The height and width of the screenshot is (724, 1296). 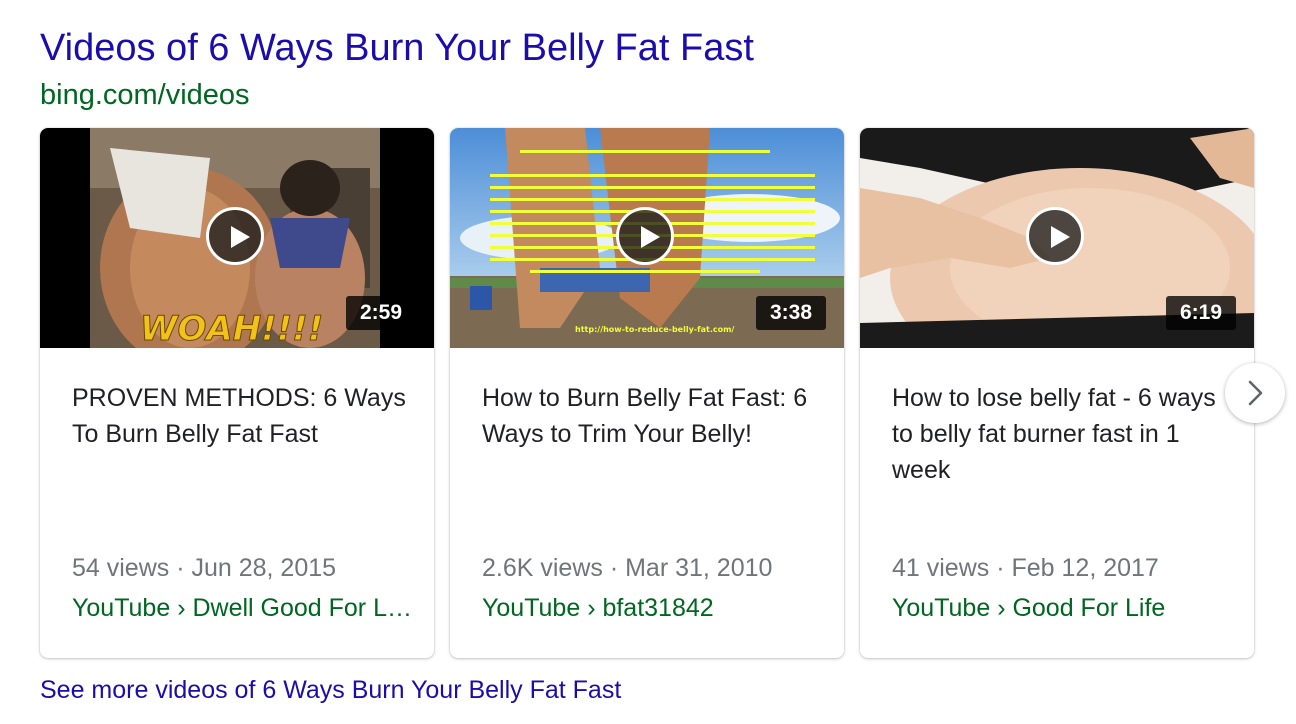 I want to click on video-thumbnail: 6:19, so click(x=1057, y=238).